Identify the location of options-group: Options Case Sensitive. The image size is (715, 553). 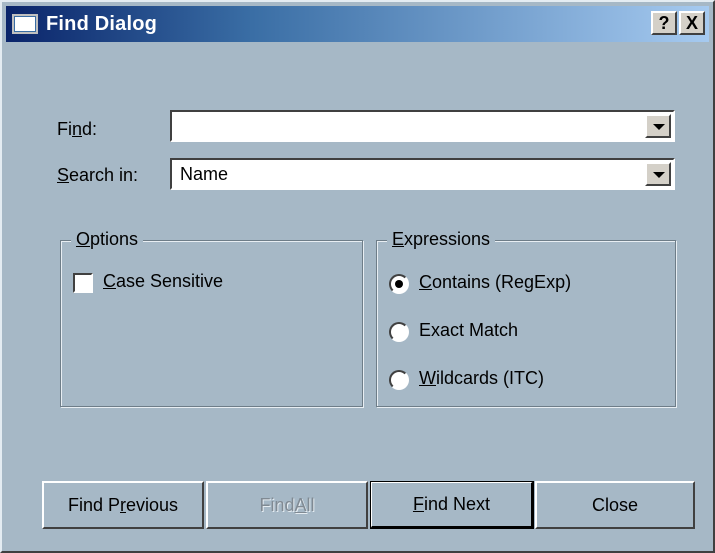
(211, 318).